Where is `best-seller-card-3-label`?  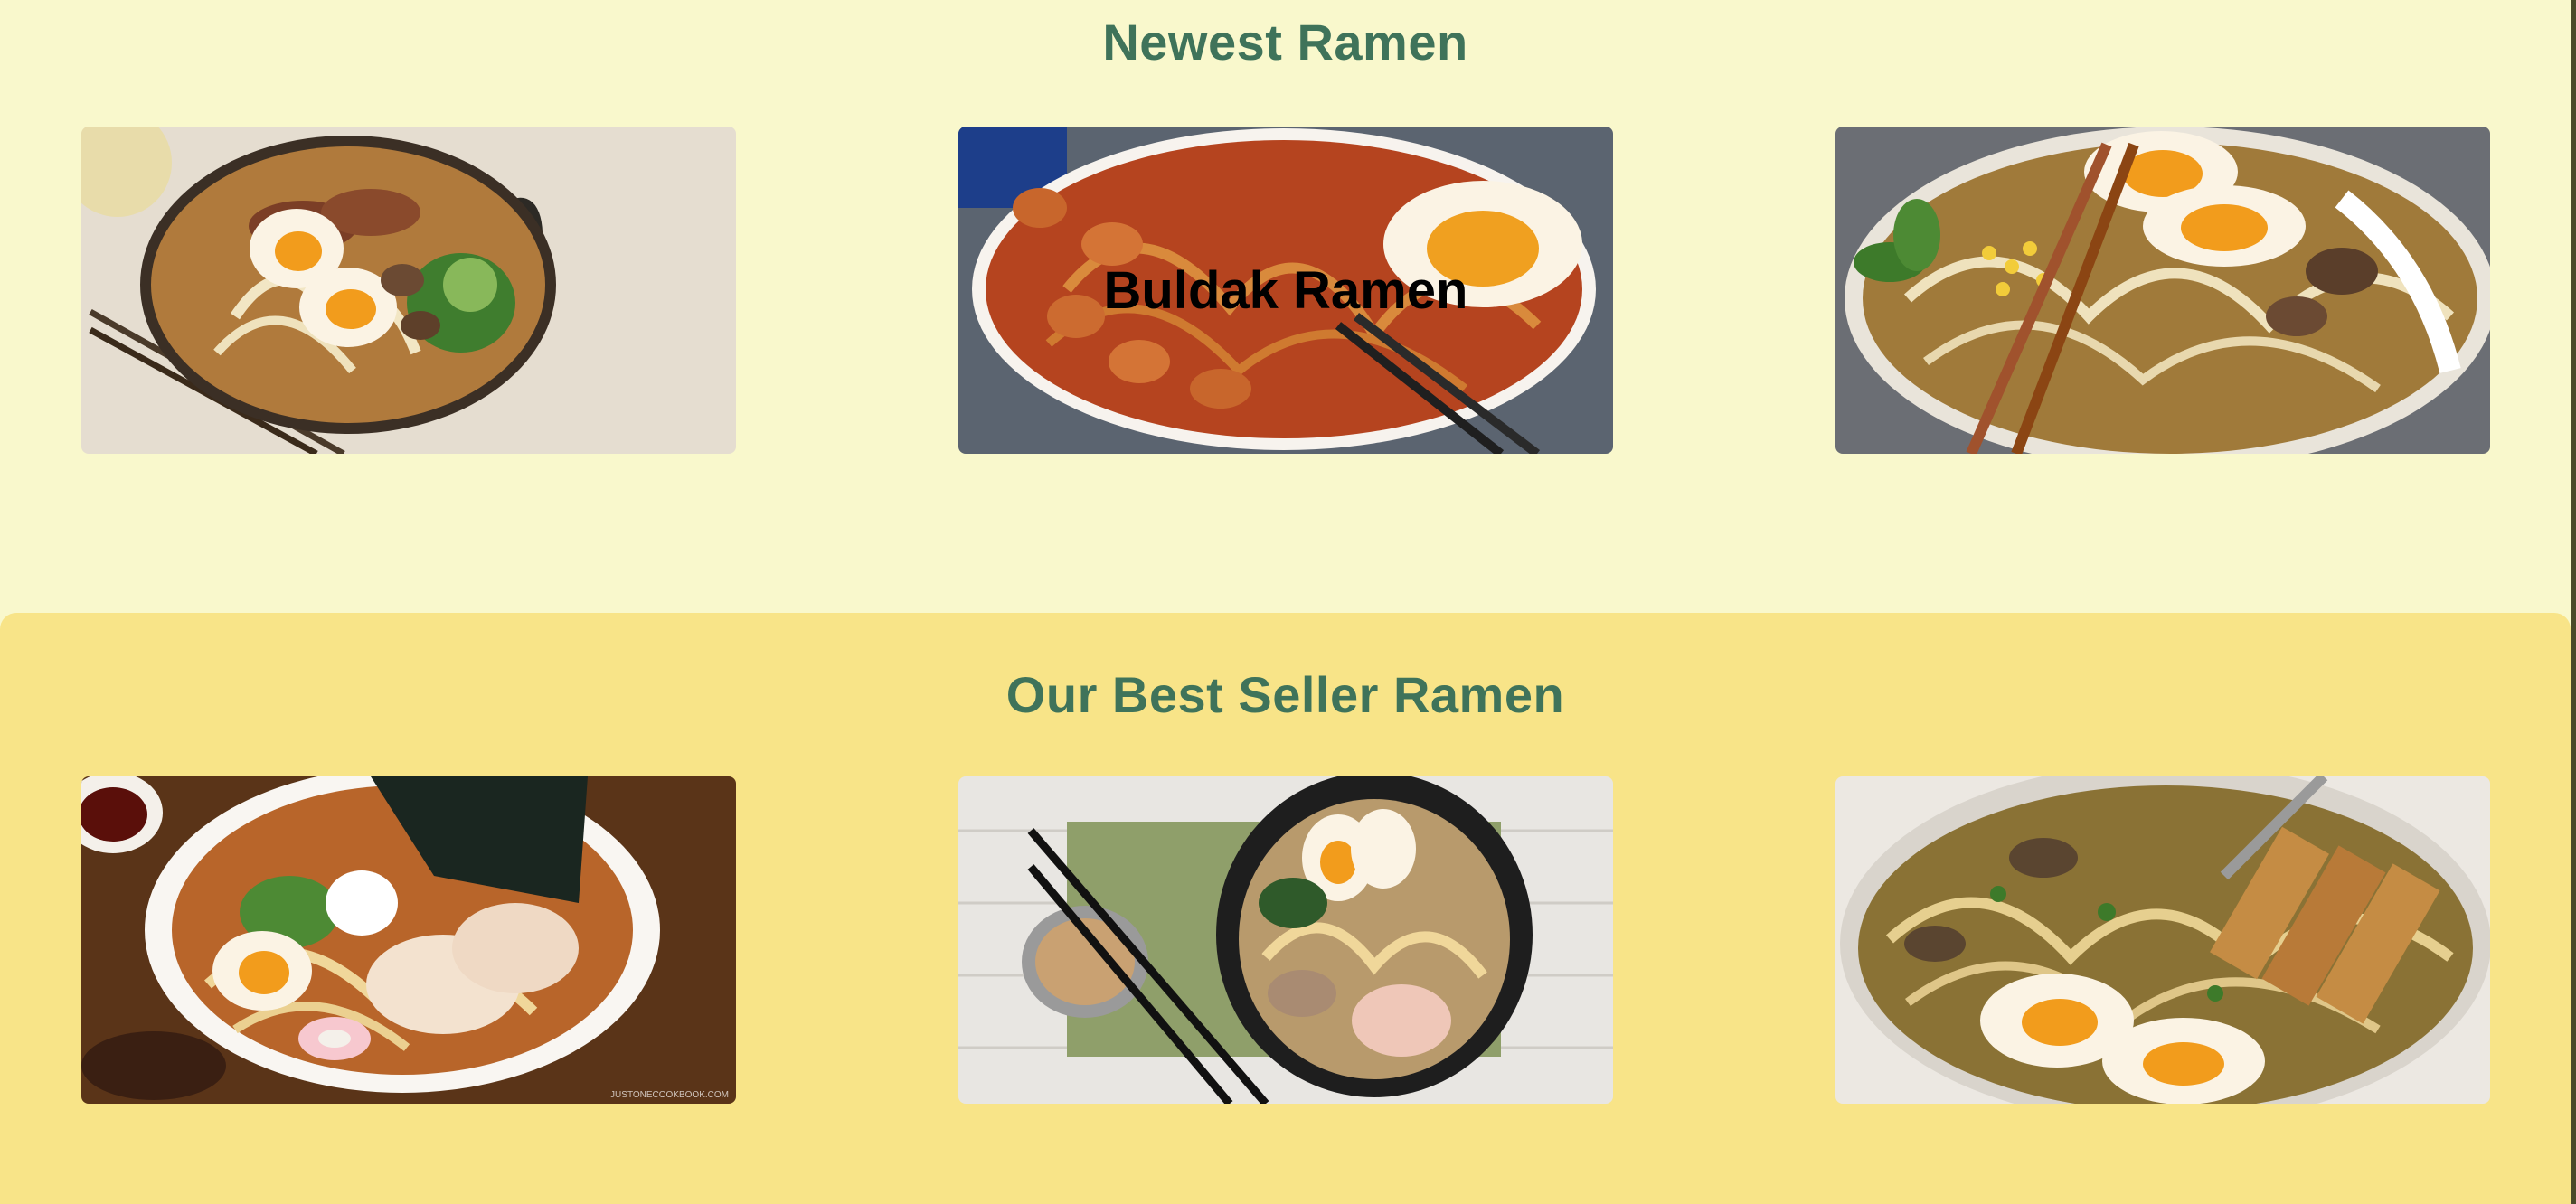
best-seller-card-3-label is located at coordinates (2162, 940).